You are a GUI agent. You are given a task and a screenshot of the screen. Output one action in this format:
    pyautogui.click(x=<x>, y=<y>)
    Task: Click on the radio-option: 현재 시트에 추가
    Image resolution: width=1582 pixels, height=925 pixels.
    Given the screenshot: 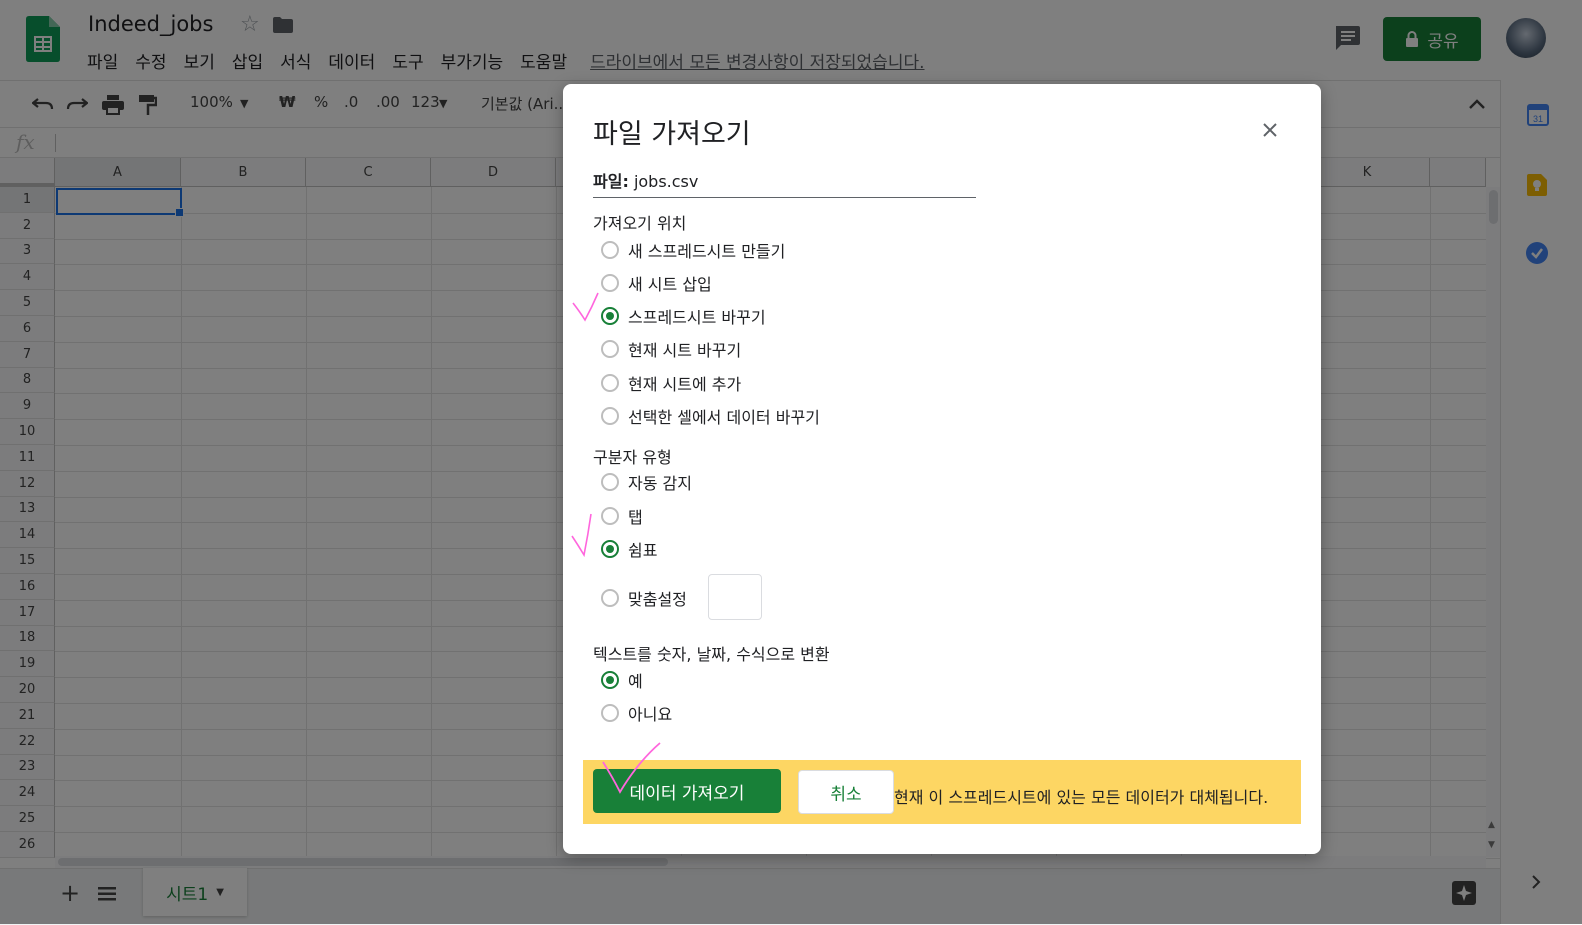 What is the action you would take?
    pyautogui.click(x=671, y=383)
    